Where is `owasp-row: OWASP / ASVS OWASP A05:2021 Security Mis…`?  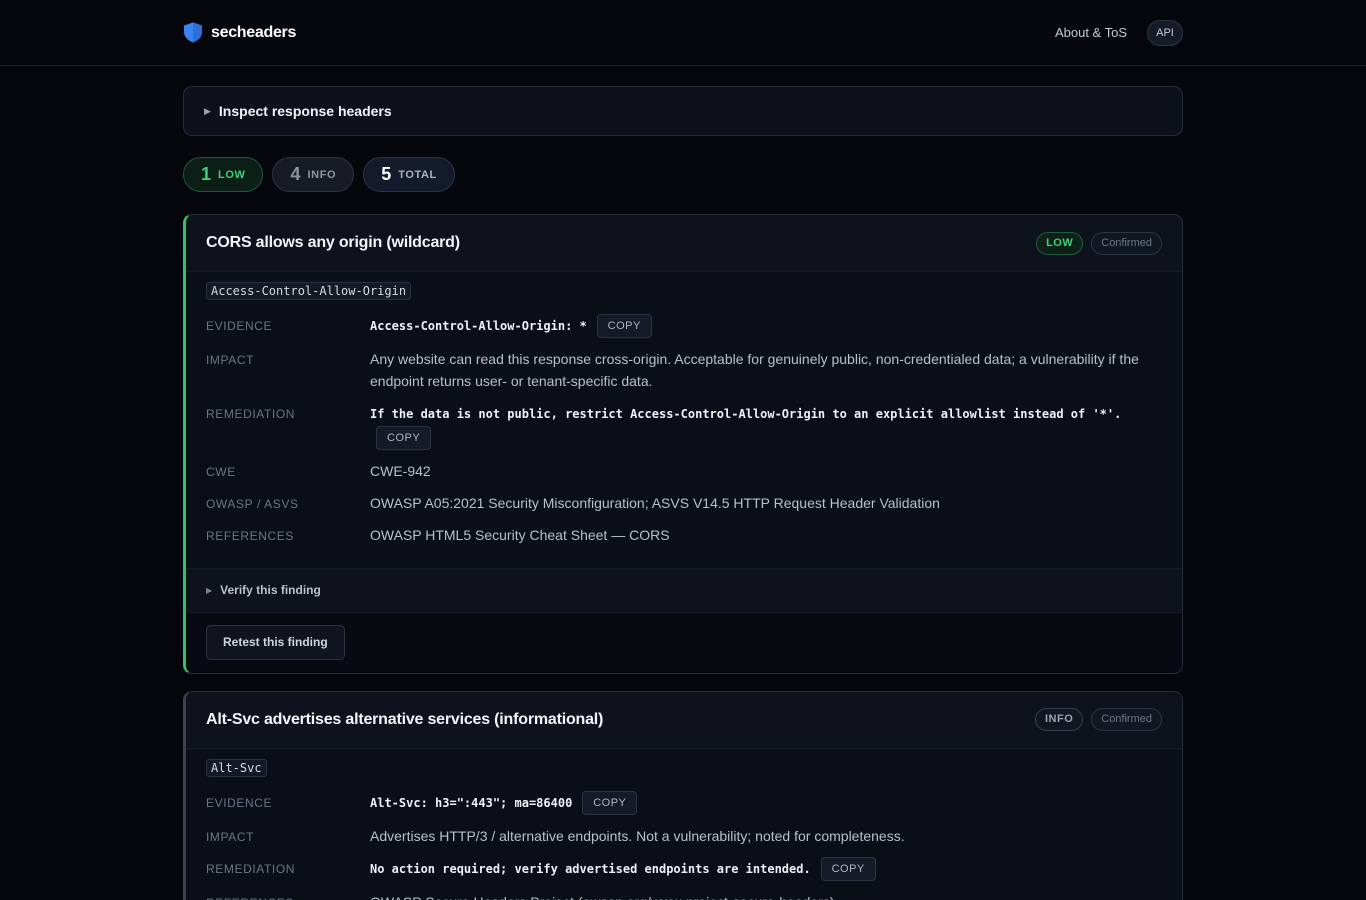 owasp-row: OWASP / ASVS OWASP A05:2021 Security Mis… is located at coordinates (684, 503).